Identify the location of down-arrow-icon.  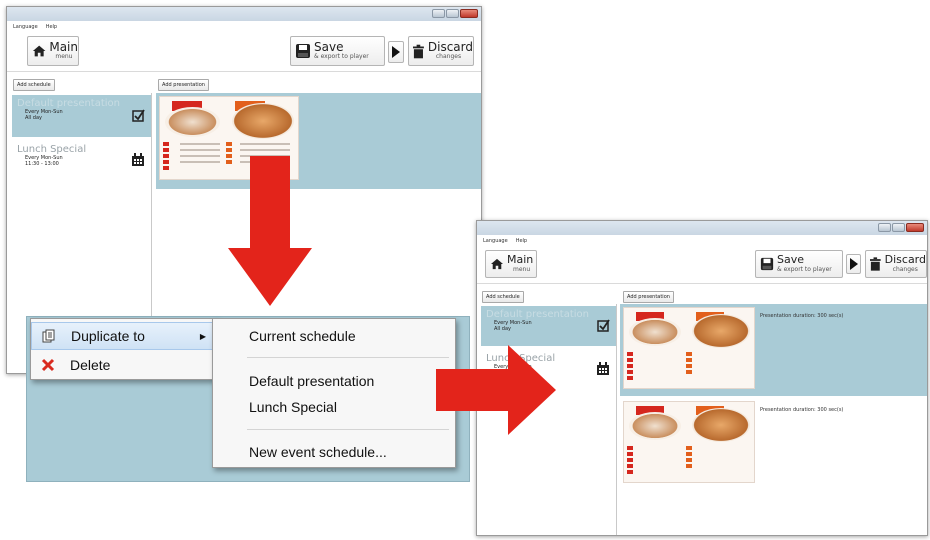
(270, 231).